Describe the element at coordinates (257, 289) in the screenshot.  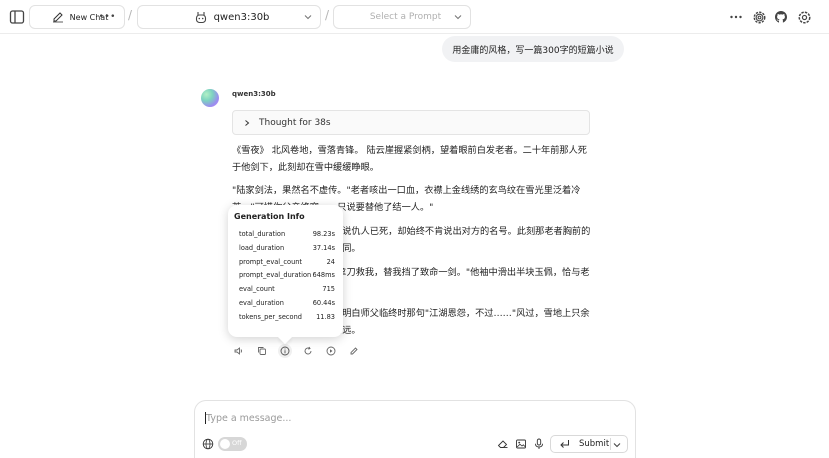
I see `gen-info-key: eval_count` at that location.